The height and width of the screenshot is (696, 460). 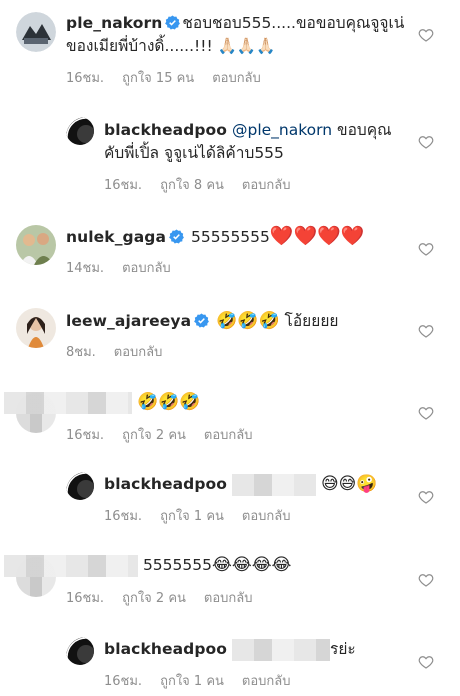 I want to click on comment-meta: 16ชม. ถูกใจ 8 คน ตอบกลับ, so click(x=206, y=184).